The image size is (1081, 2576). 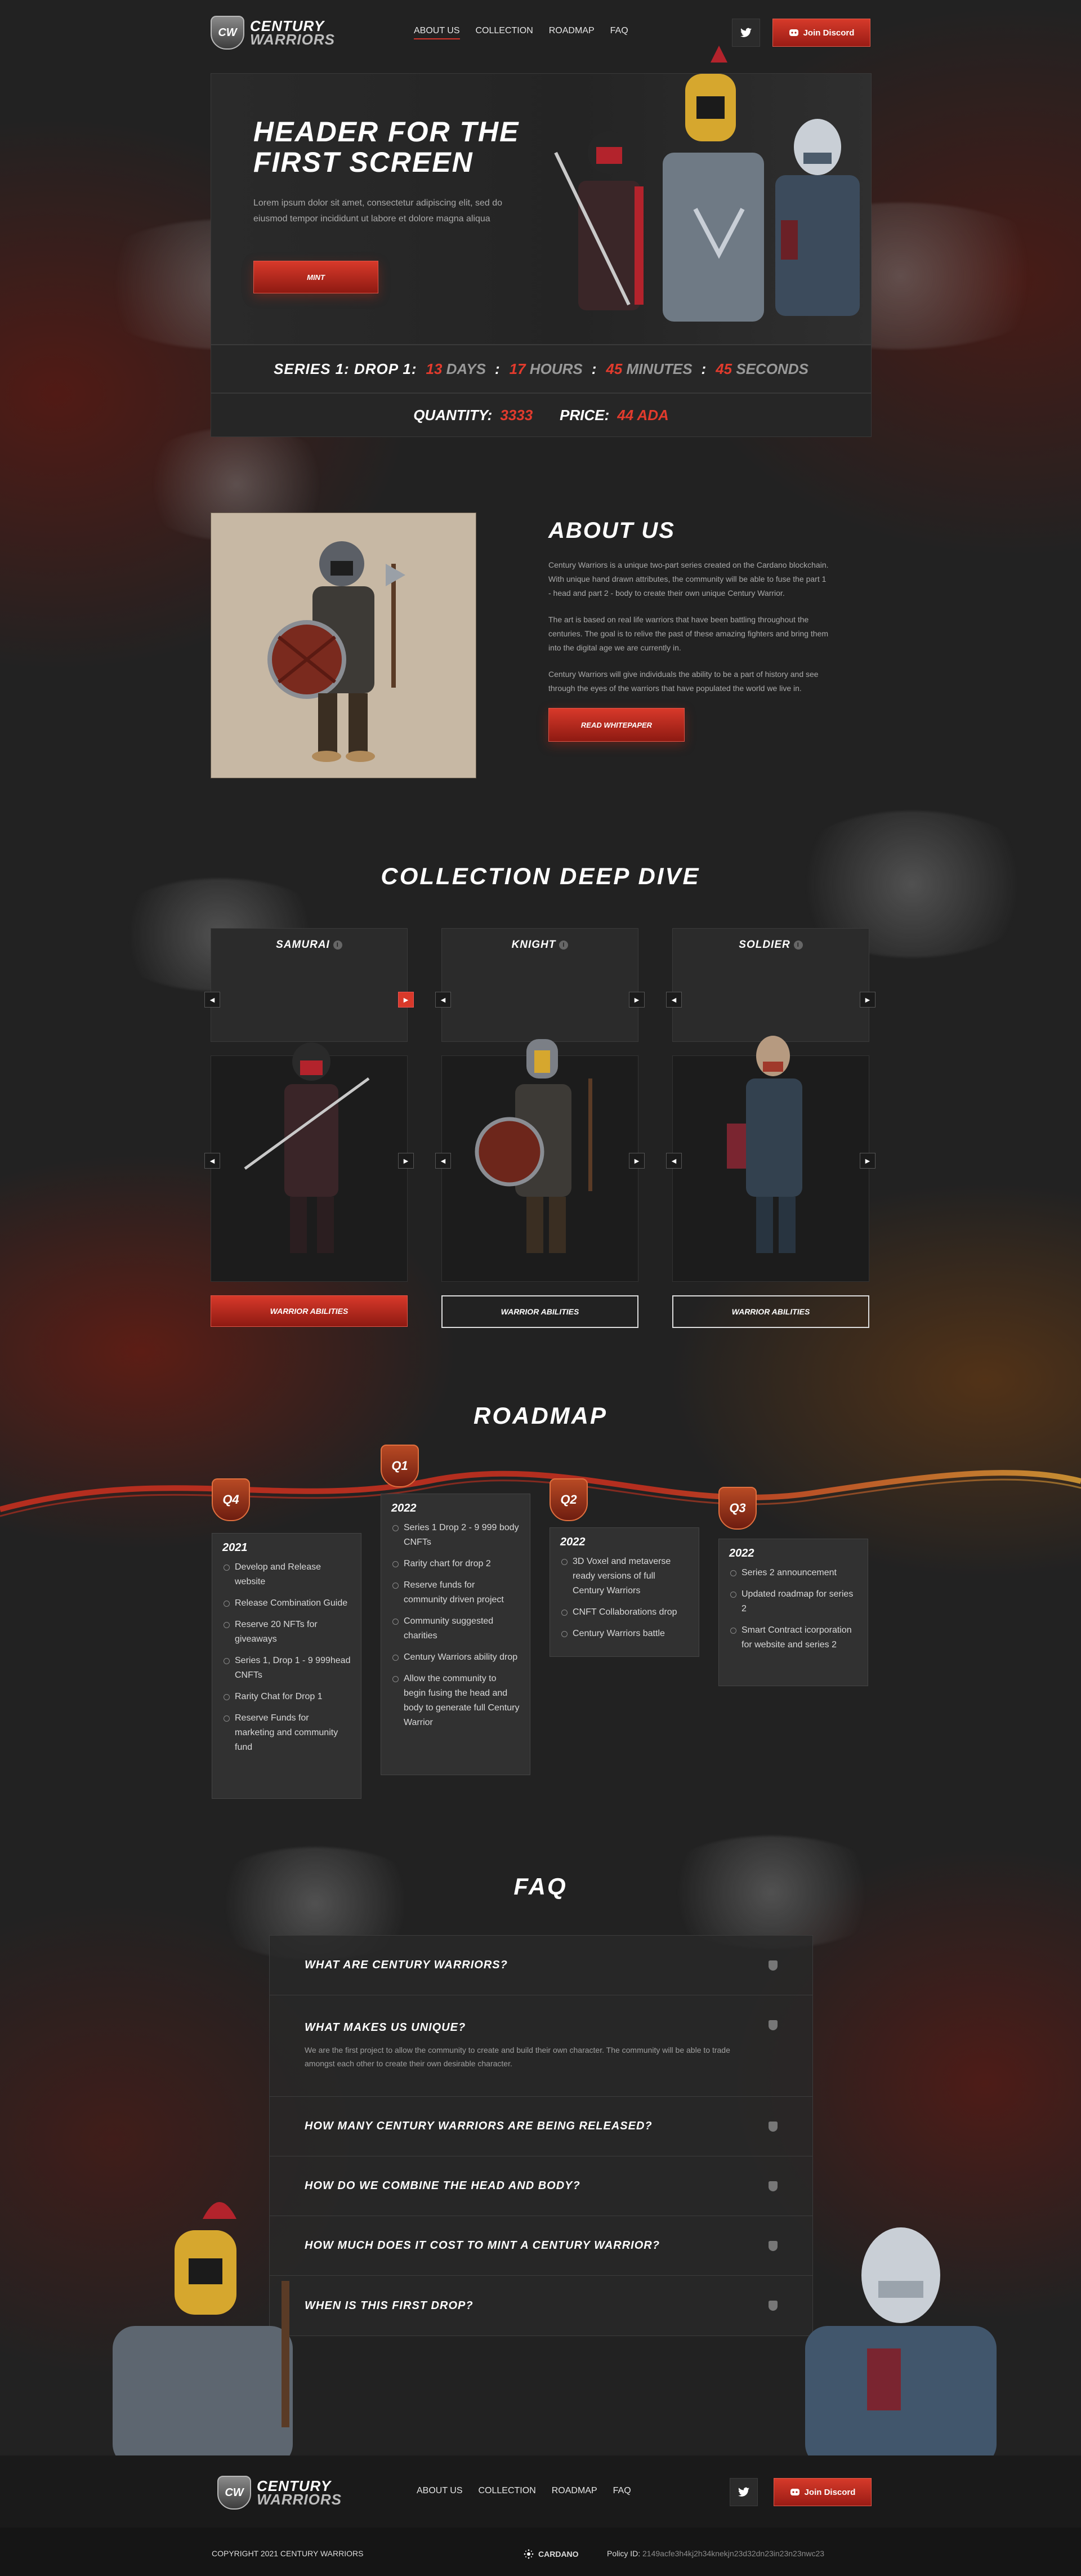 What do you see at coordinates (231, 1499) in the screenshot?
I see `quarter-badge-q4: Q4` at bounding box center [231, 1499].